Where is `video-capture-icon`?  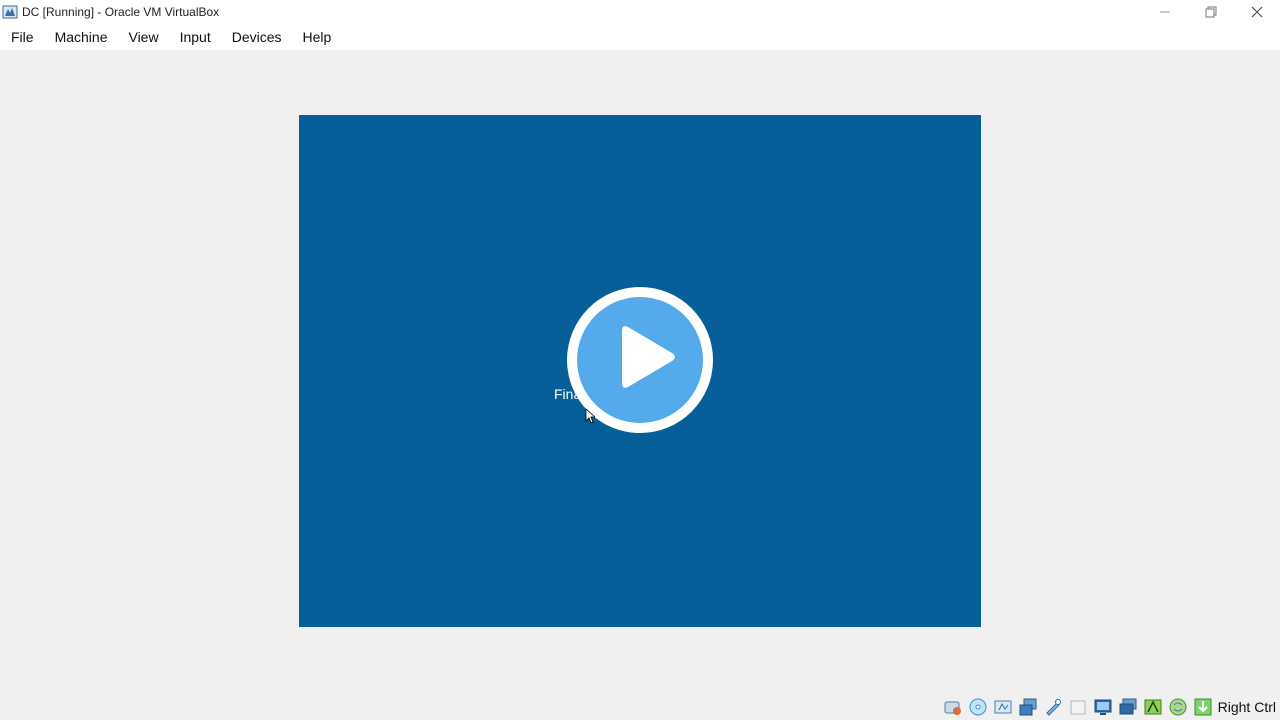
video-capture-icon is located at coordinates (1128, 707).